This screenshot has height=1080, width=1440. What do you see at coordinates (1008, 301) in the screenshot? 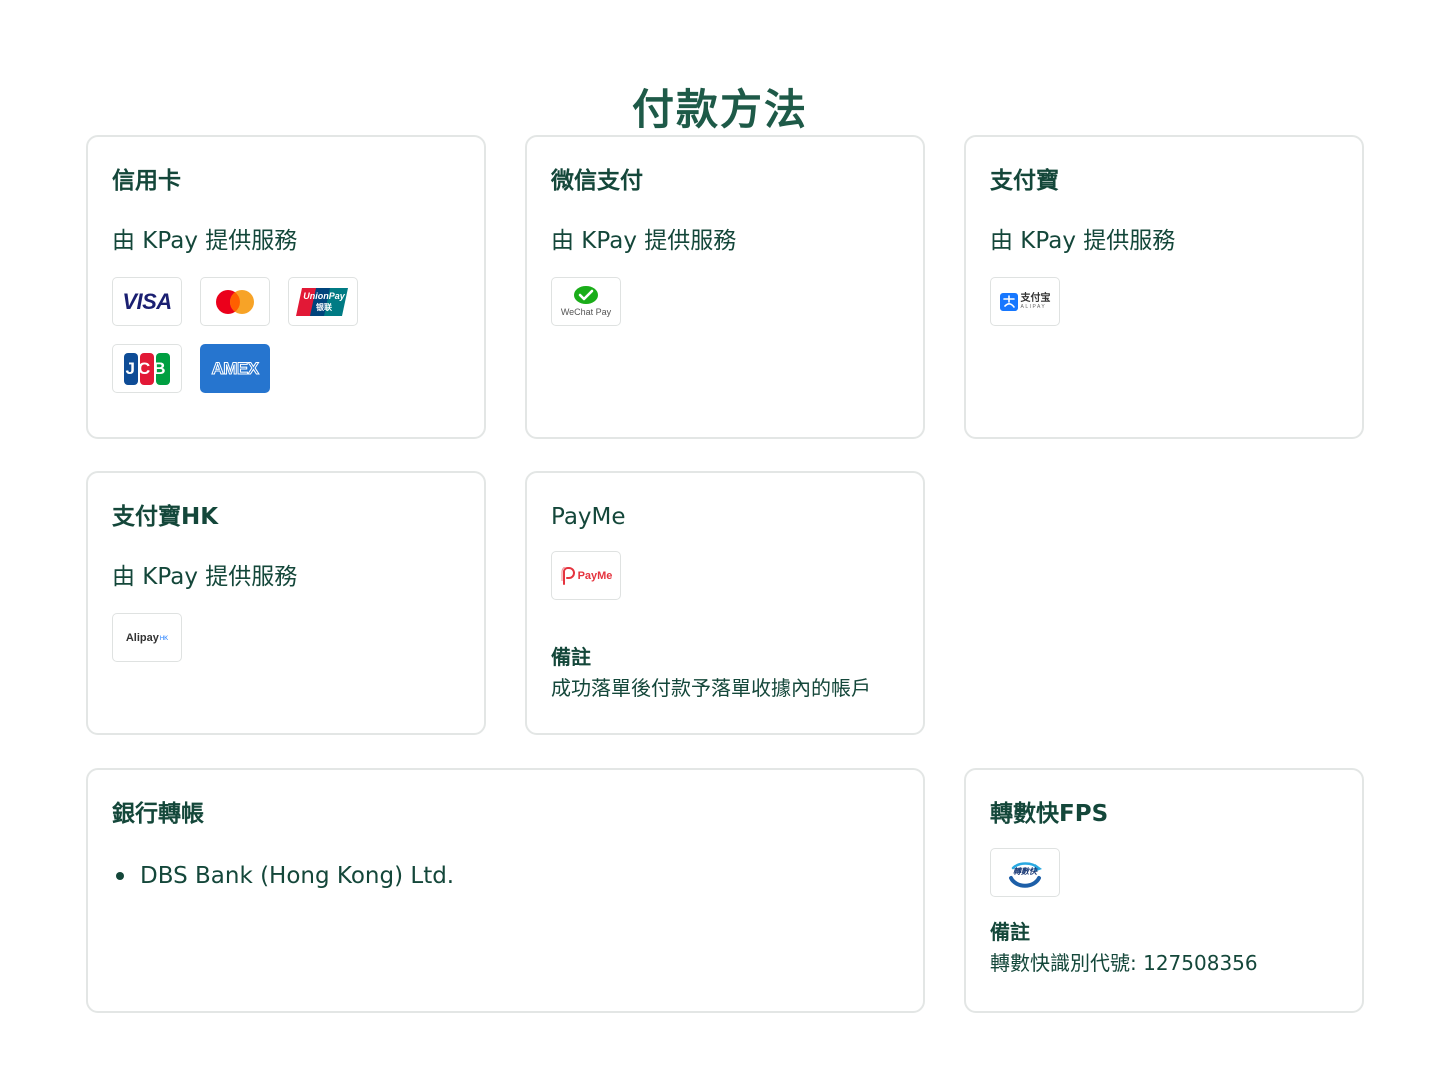
I see `alipay-icon` at bounding box center [1008, 301].